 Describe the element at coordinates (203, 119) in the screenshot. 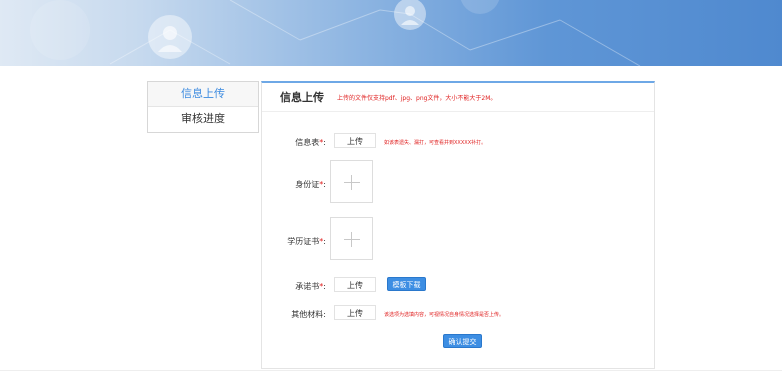

I see `sidebar-item-review-progress: 审核进度` at that location.